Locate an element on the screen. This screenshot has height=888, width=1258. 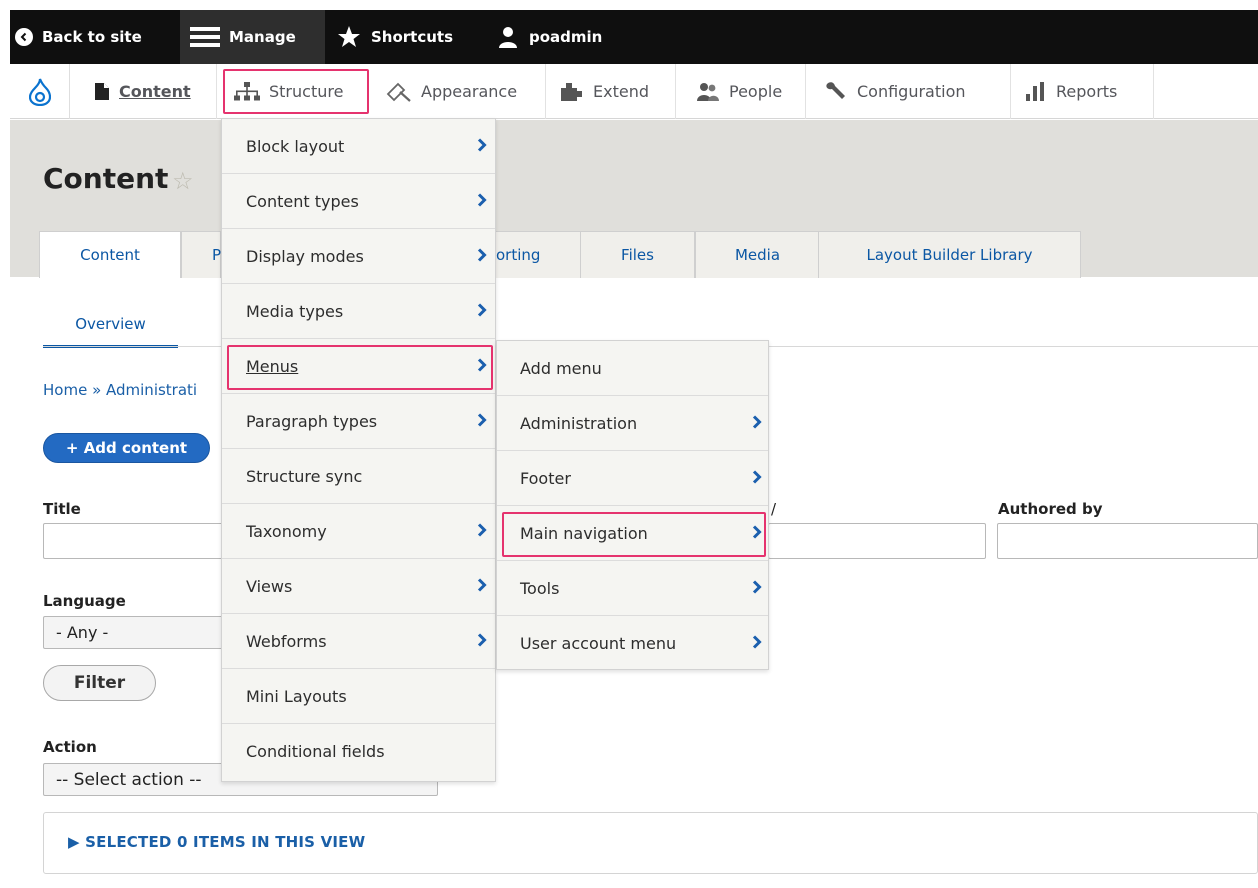
file-icon is located at coordinates (102, 91).